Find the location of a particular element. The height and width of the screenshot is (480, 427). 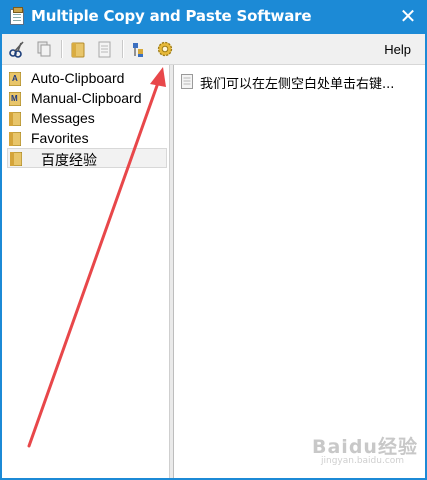

new-note-icon is located at coordinates (104, 49).